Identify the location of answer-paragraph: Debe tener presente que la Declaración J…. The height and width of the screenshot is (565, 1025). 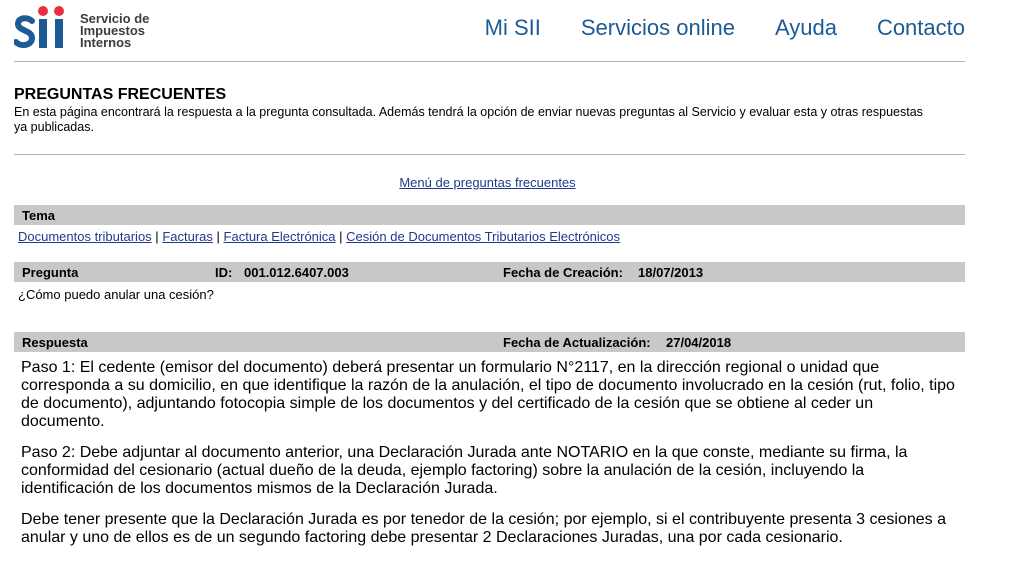
(484, 528).